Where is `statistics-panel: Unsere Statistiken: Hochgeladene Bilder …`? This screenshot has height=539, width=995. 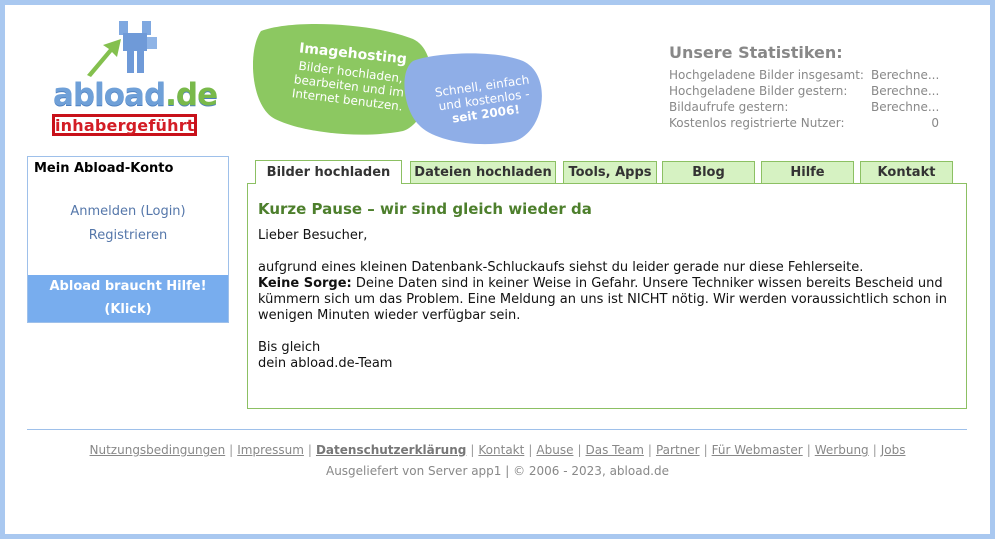
statistics-panel: Unsere Statistiken: Hochgeladene Bilder … is located at coordinates (809, 87).